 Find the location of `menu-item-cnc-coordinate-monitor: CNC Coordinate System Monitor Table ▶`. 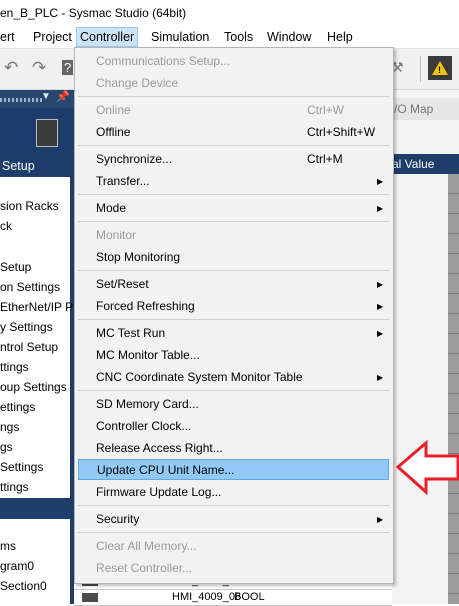

menu-item-cnc-coordinate-monitor: CNC Coordinate System Monitor Table ▶ is located at coordinates (233, 377).